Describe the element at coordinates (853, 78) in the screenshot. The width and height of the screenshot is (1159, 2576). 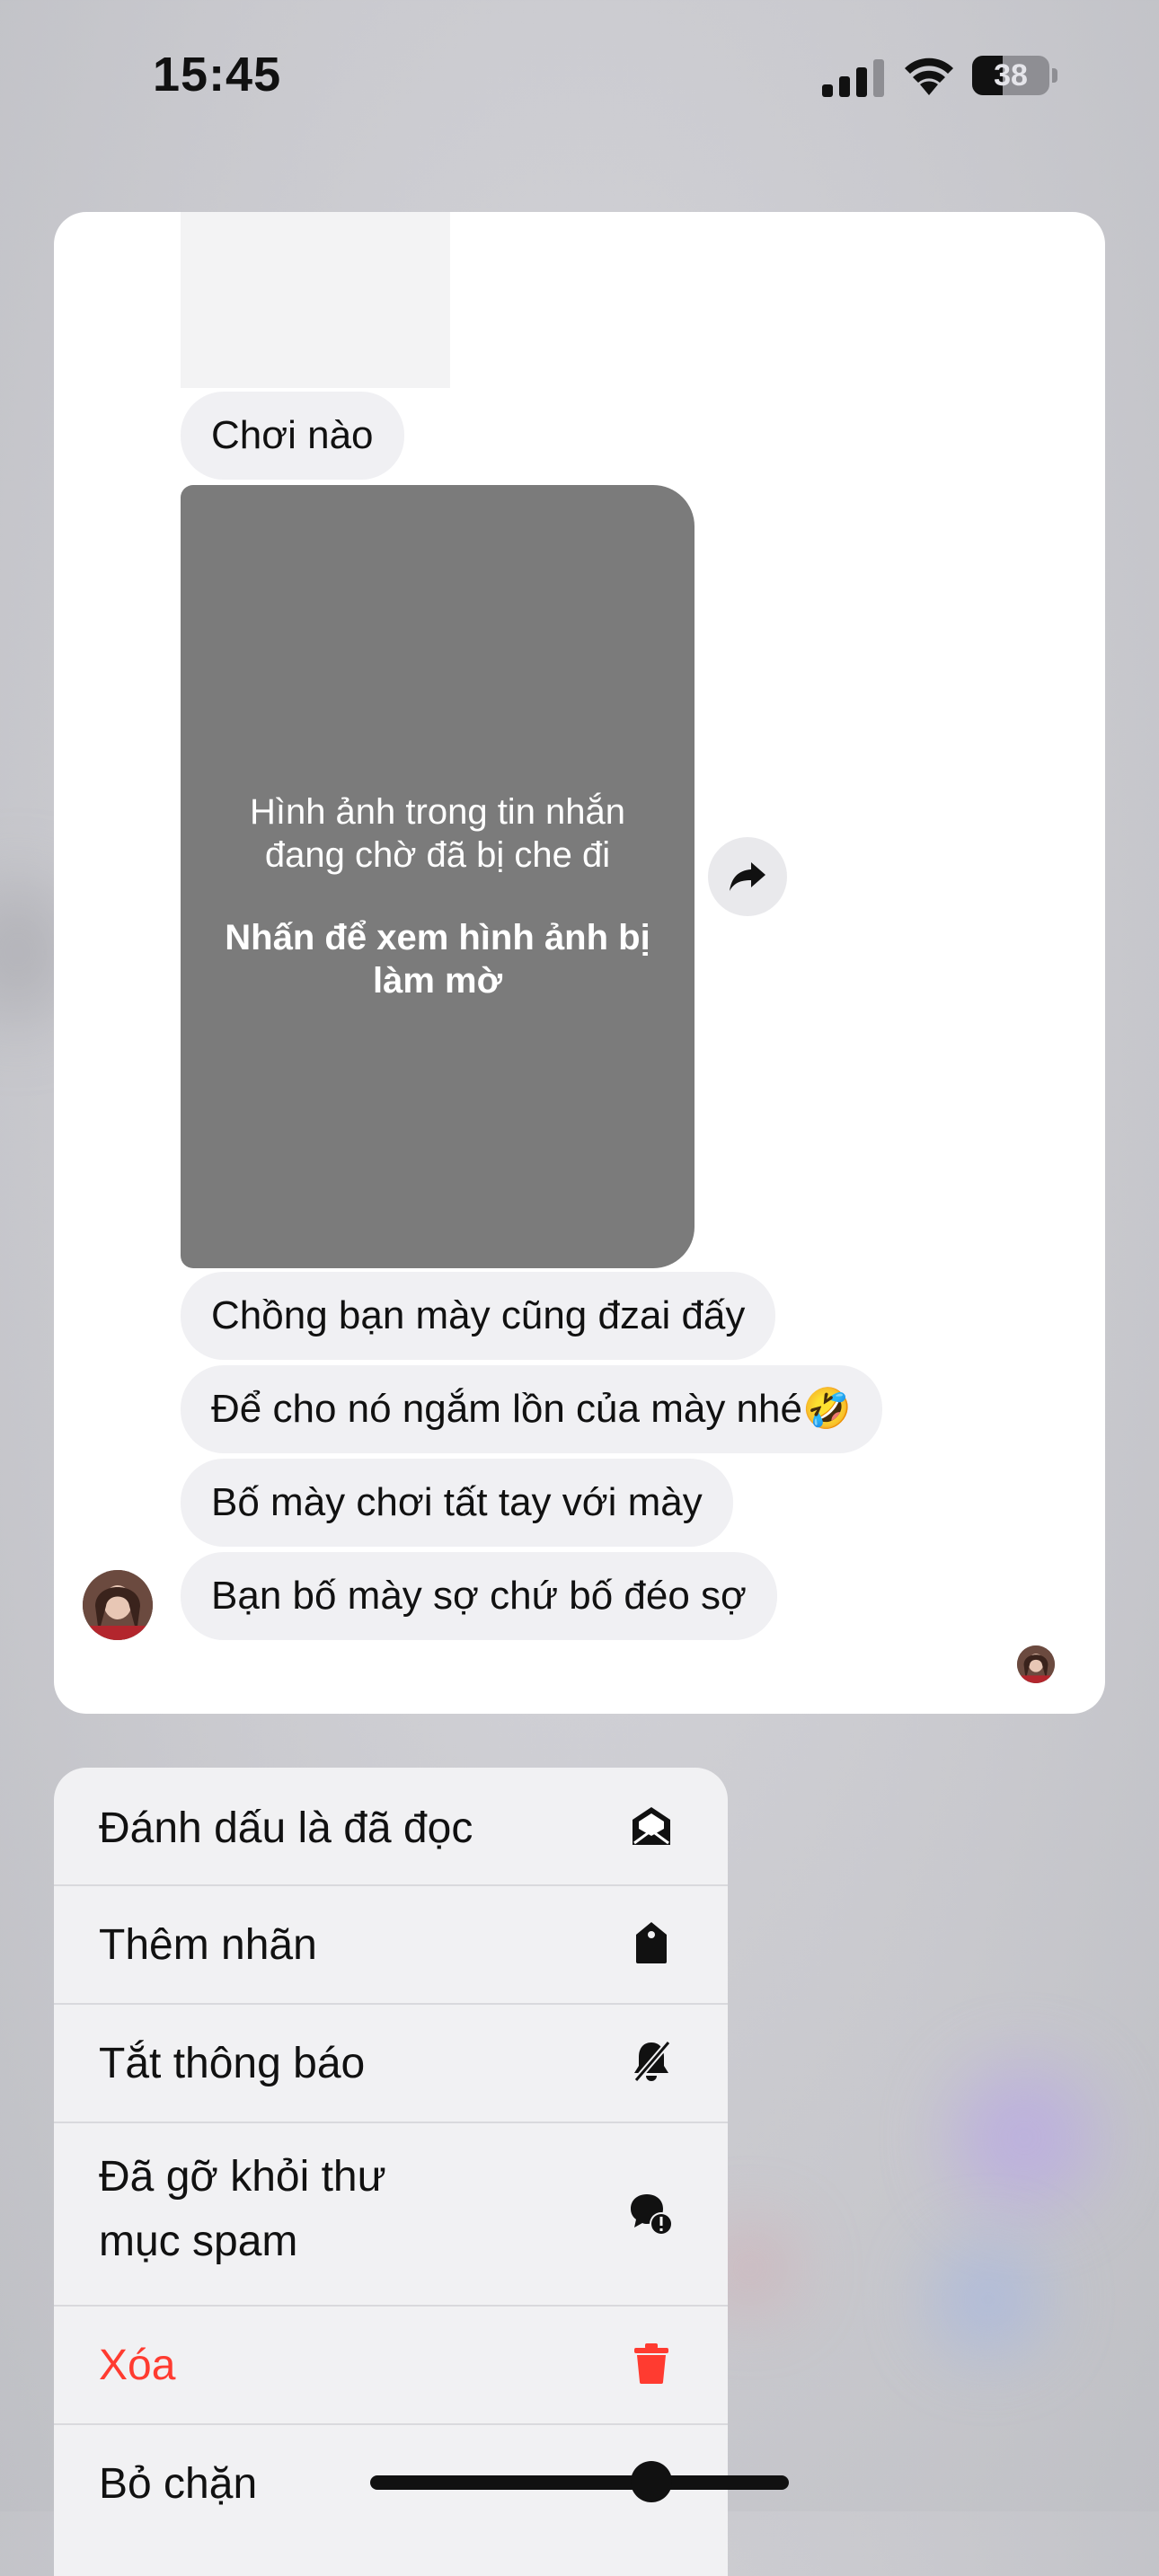
I see `cellular-signal-icon` at that location.